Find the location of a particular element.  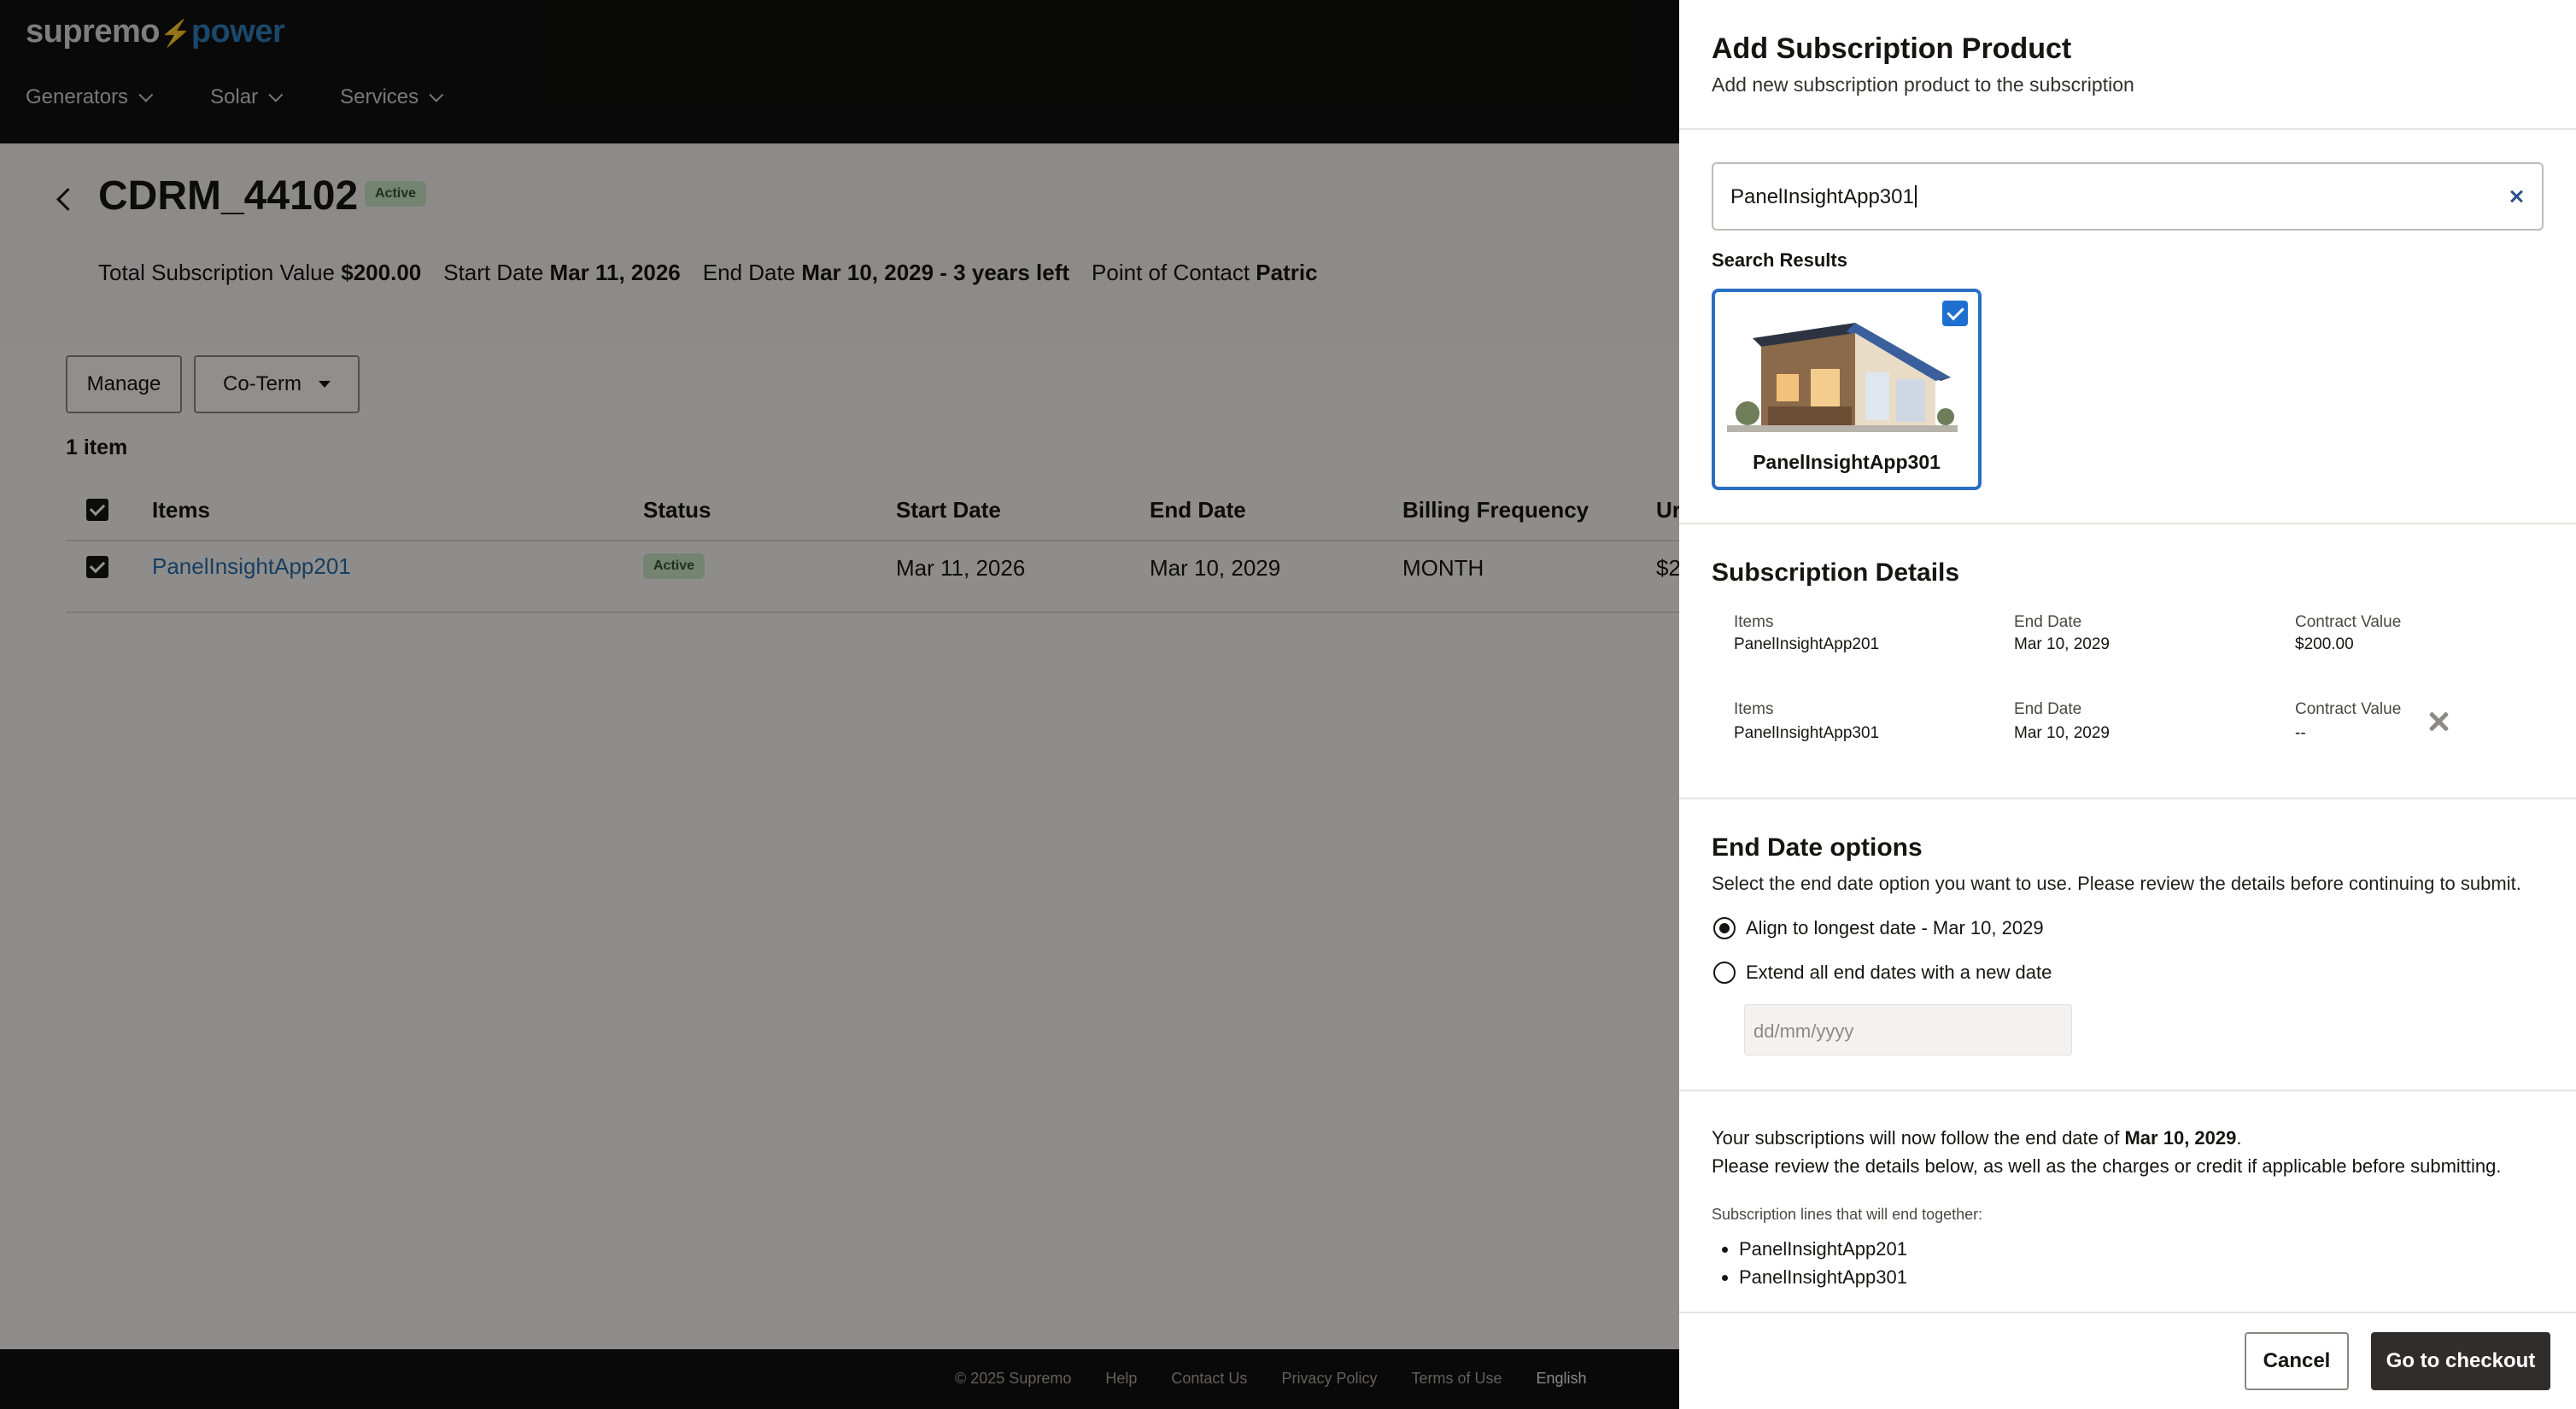

search-results-heading: Search Results is located at coordinates (1779, 260).